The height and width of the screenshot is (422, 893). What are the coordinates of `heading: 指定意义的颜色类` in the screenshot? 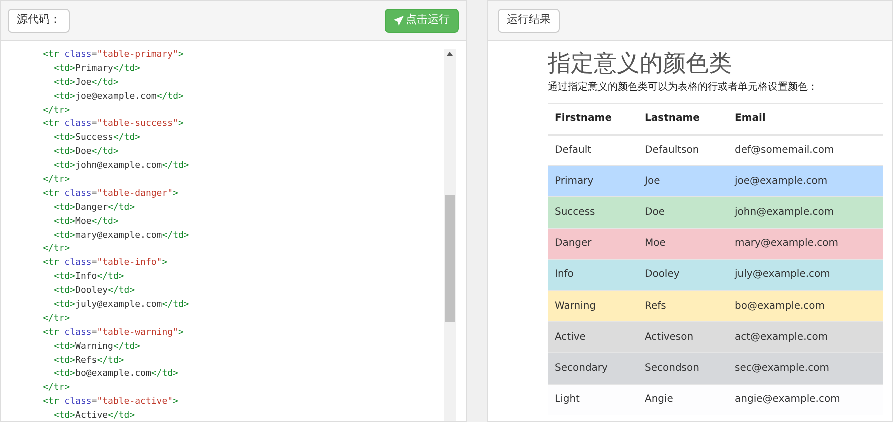 It's located at (640, 64).